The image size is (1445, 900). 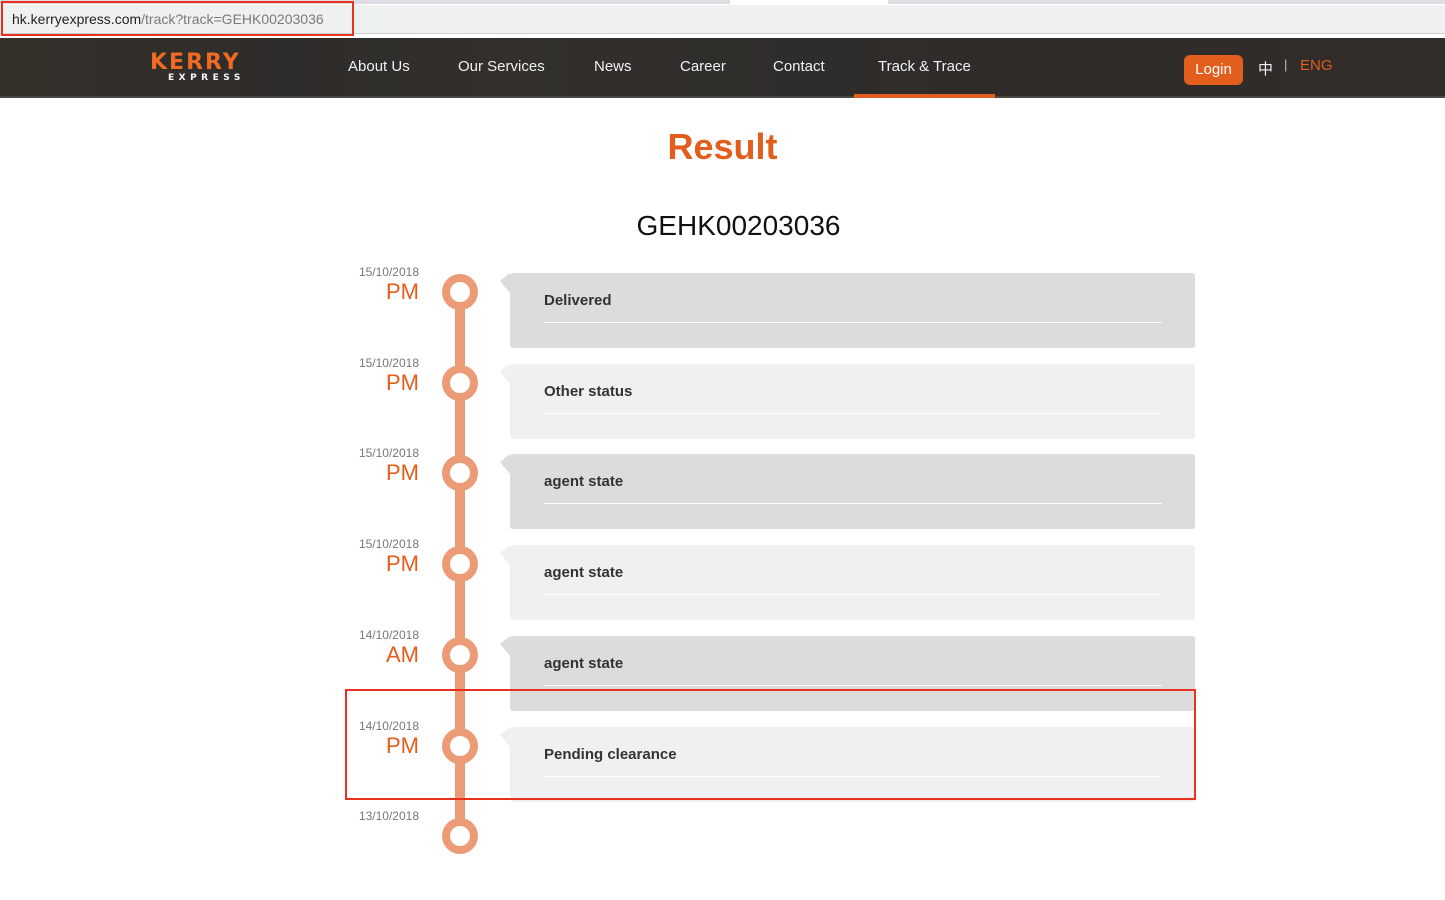 I want to click on lang-english-link: ENG, so click(x=1316, y=65).